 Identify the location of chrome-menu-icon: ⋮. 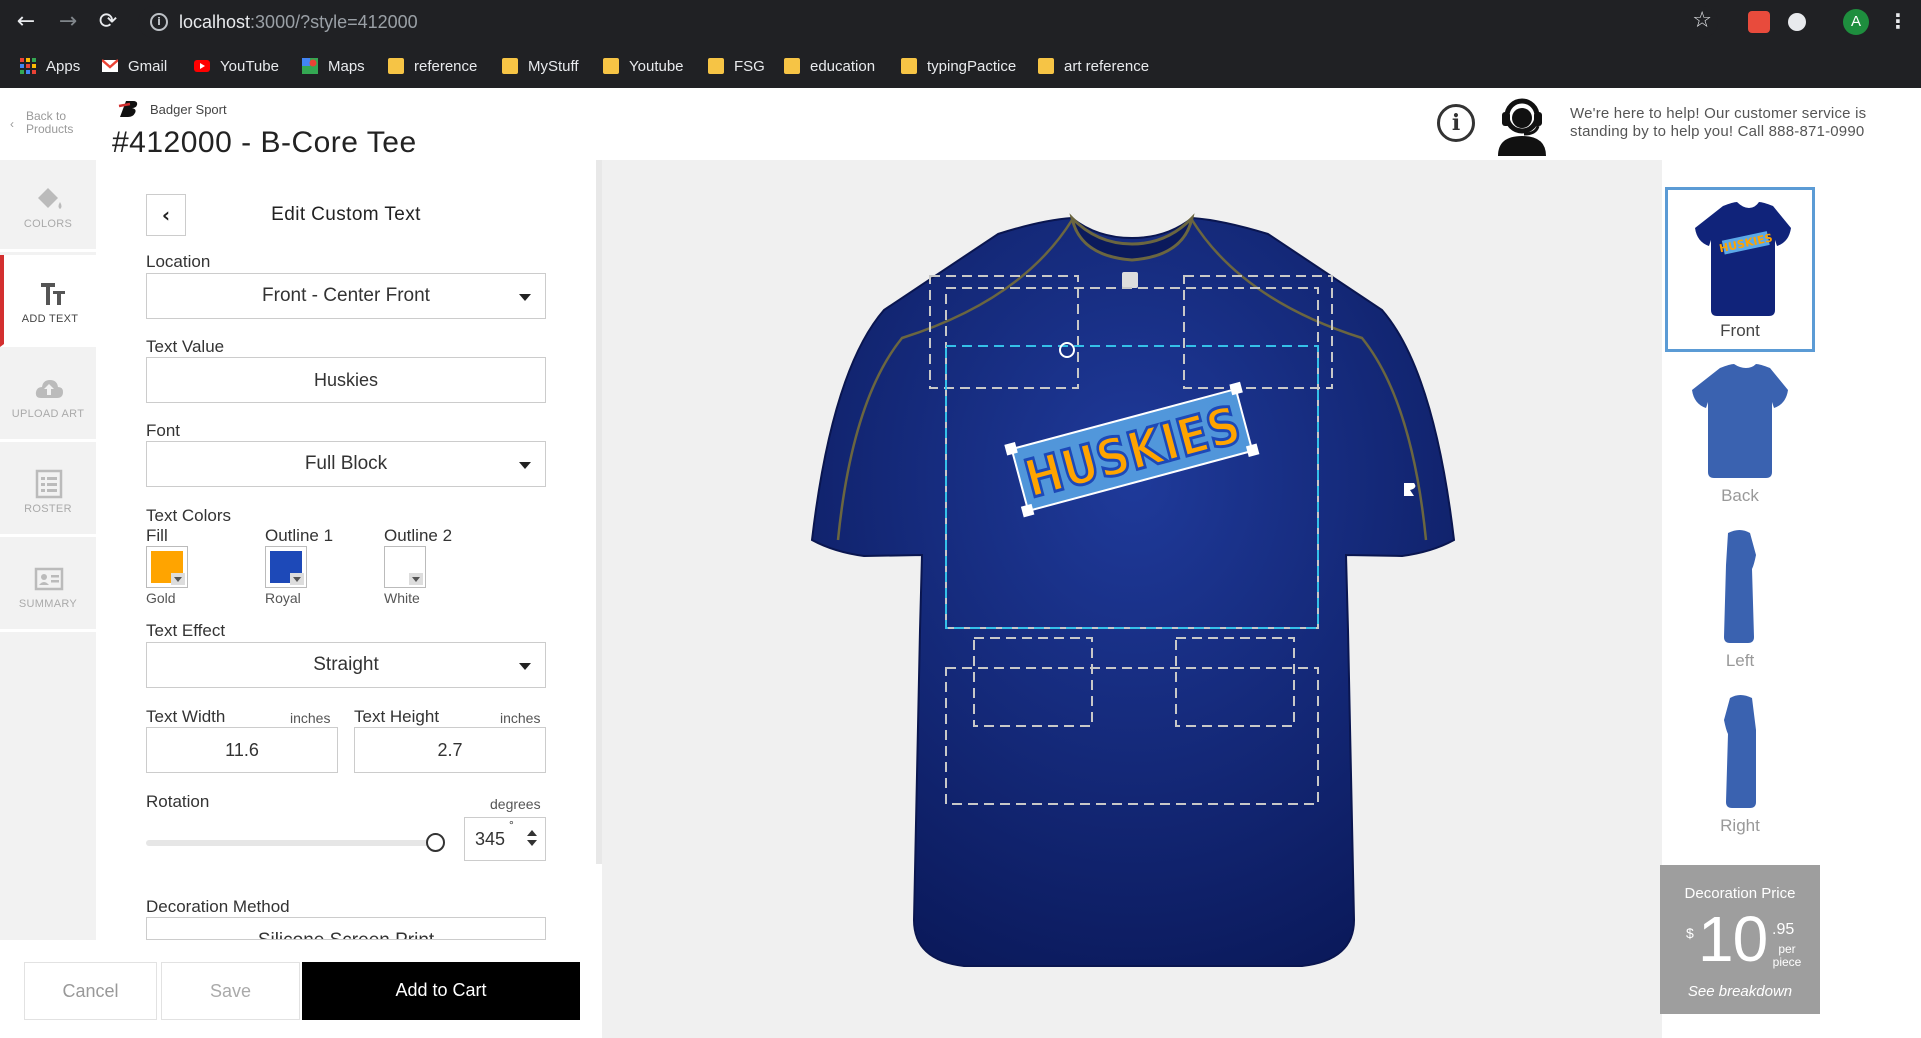
(1898, 21).